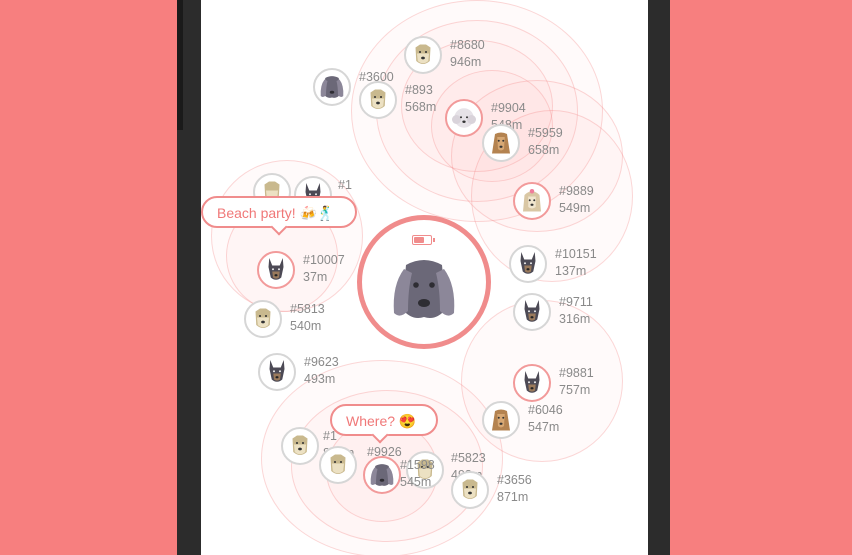  I want to click on marker-label: #9881 757m, so click(576, 381).